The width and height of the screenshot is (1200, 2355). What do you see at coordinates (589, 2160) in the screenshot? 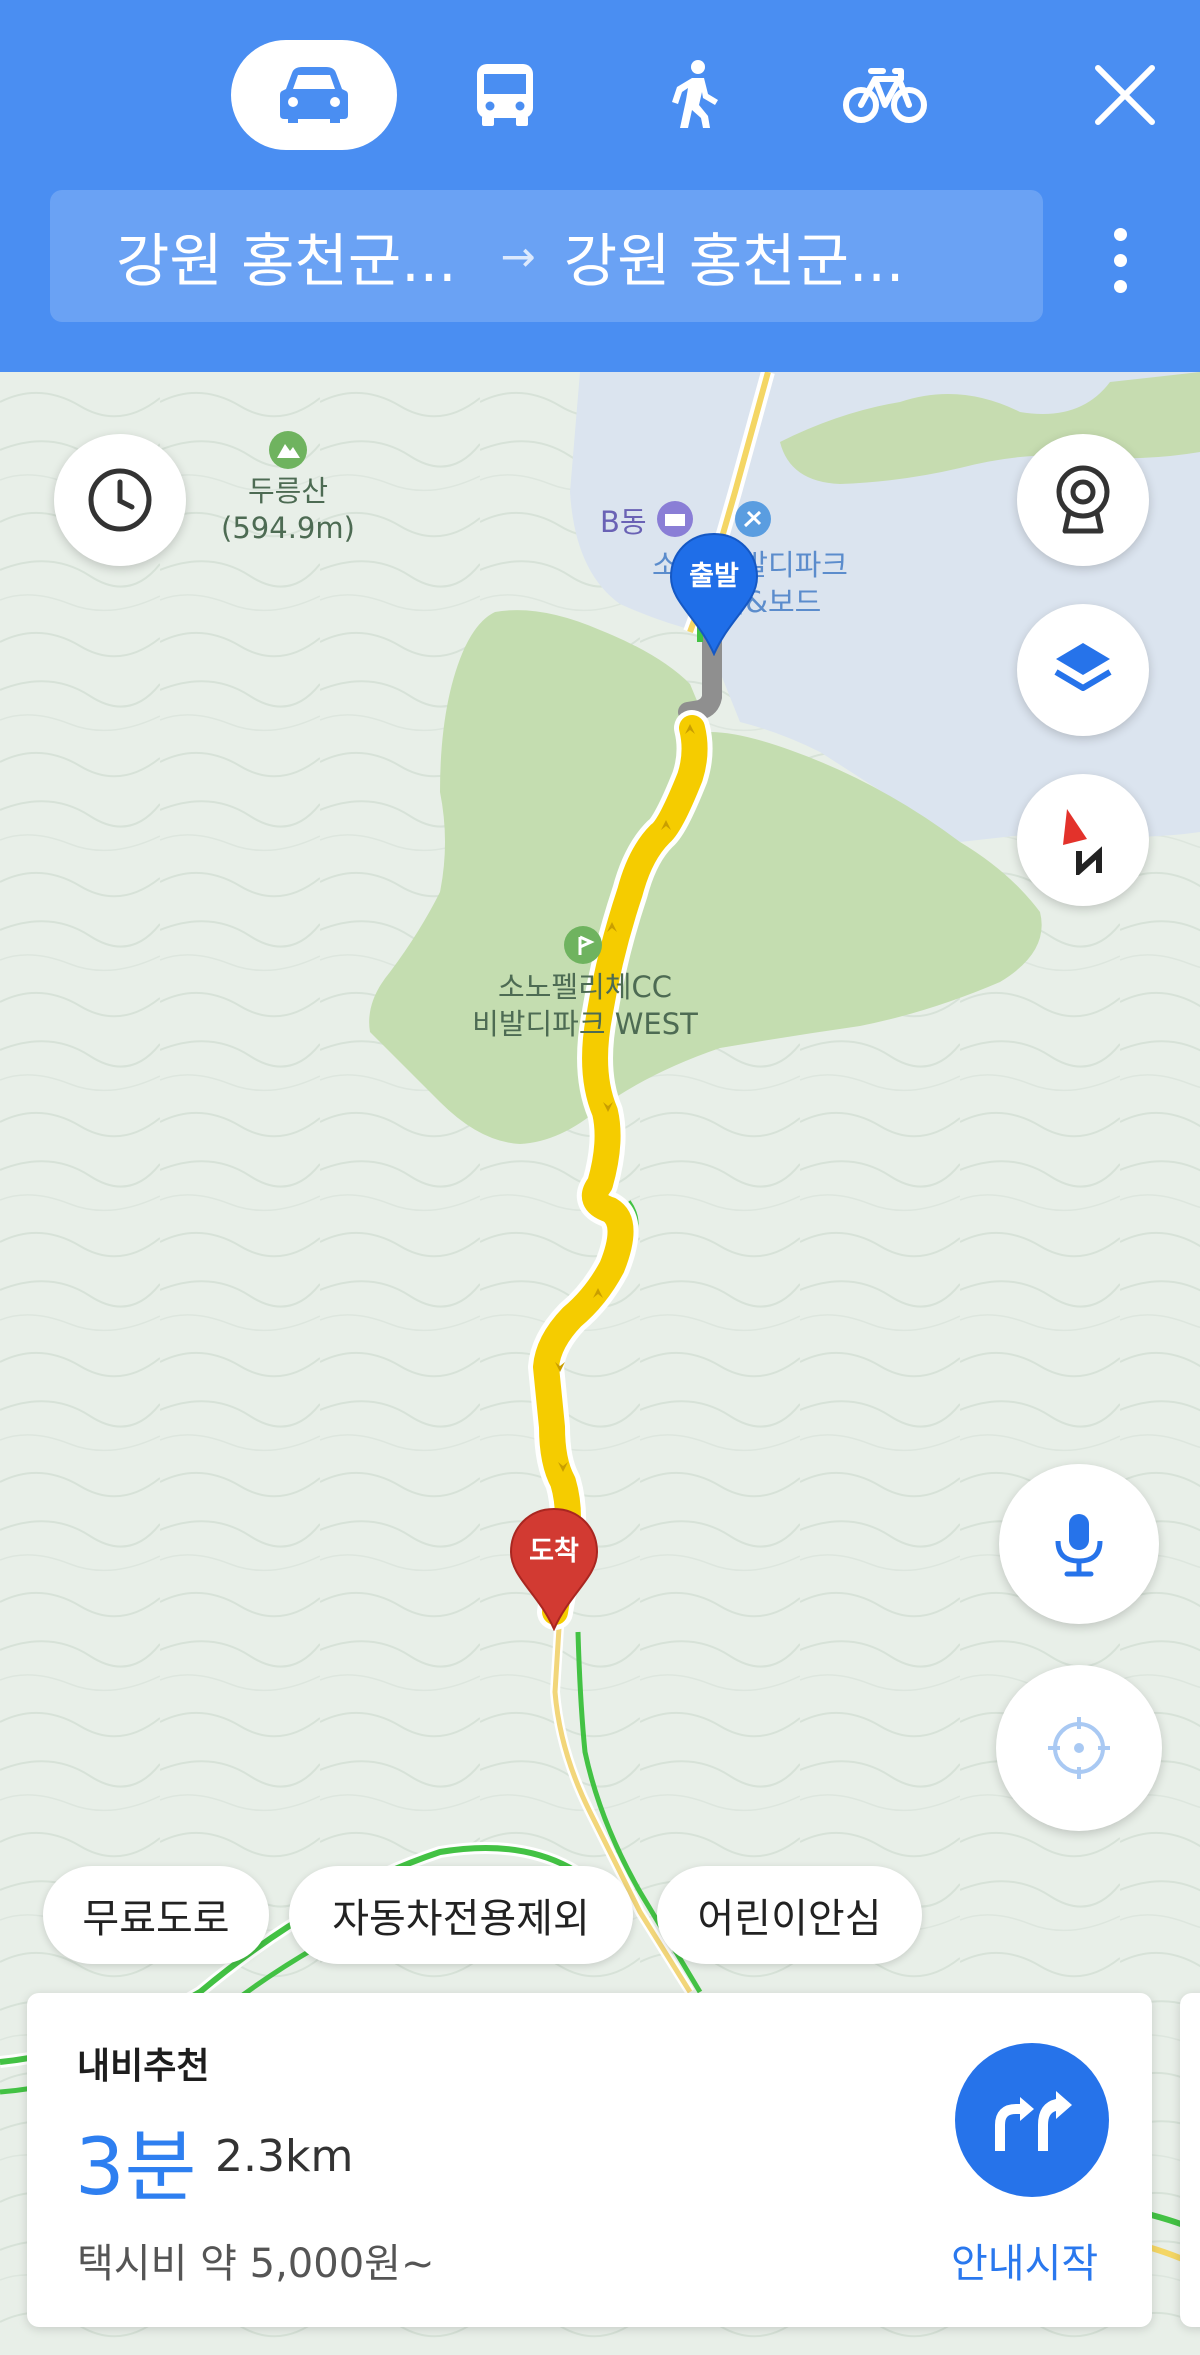
I see `route-card: 내비추천 3분 2.3km 택시비 약 5,000원~ 안내시작` at bounding box center [589, 2160].